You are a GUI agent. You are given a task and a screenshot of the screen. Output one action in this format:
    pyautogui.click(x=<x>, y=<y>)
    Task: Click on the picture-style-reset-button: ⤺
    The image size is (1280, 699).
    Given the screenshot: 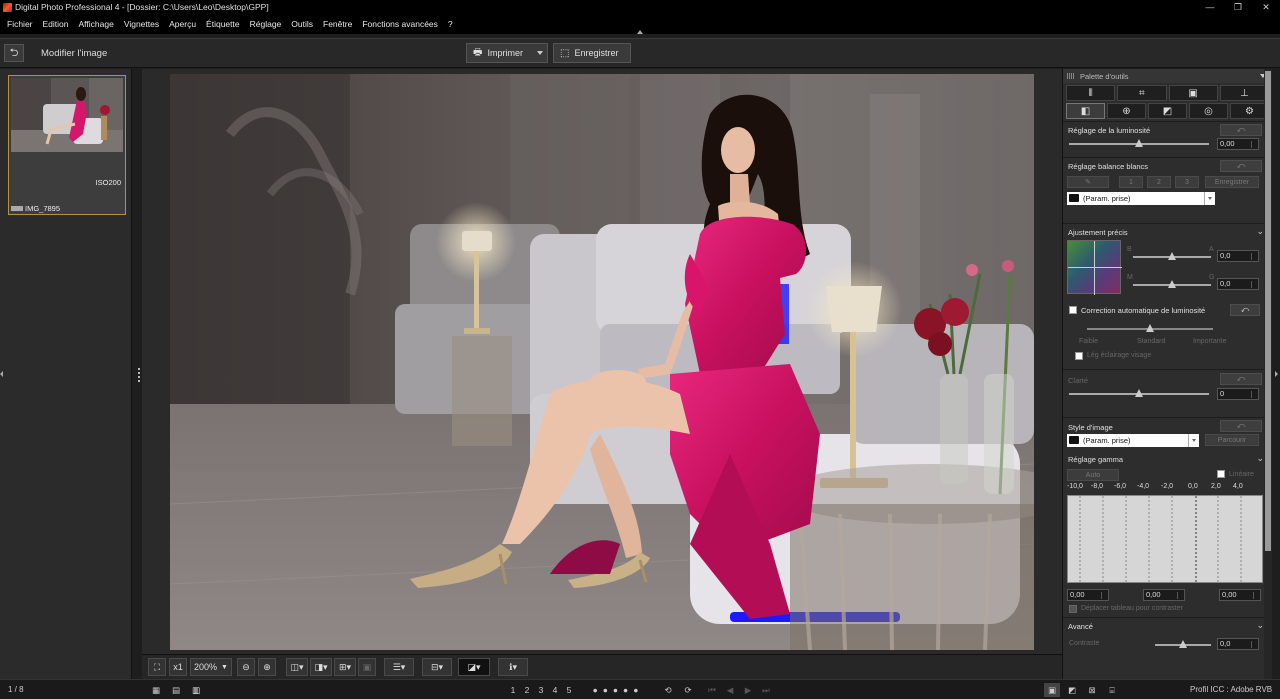 What is the action you would take?
    pyautogui.click(x=1241, y=426)
    